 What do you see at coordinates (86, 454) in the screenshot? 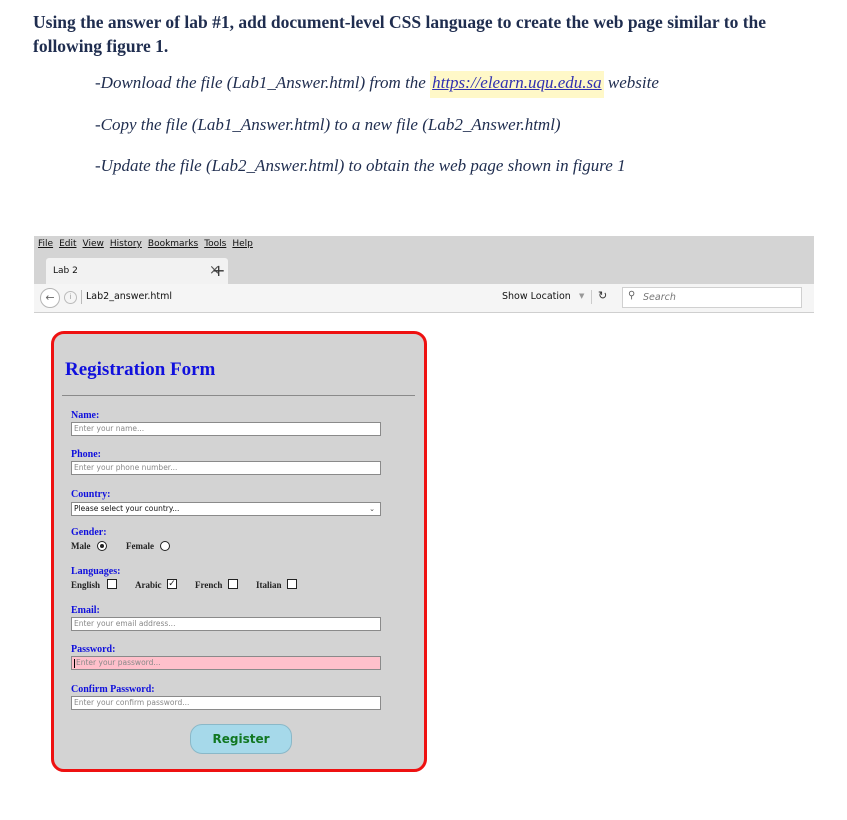
I see `phone-label: Phone:` at bounding box center [86, 454].